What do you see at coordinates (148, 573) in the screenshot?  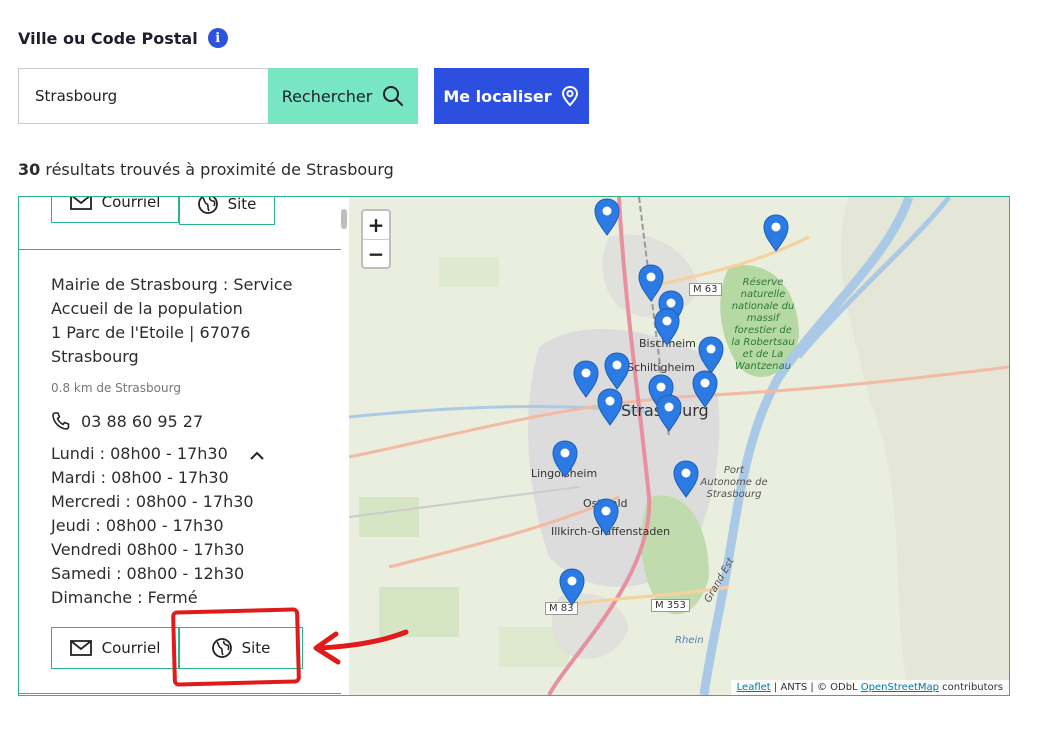 I see `hours-item: Samedi : 08h00 - 12h30` at bounding box center [148, 573].